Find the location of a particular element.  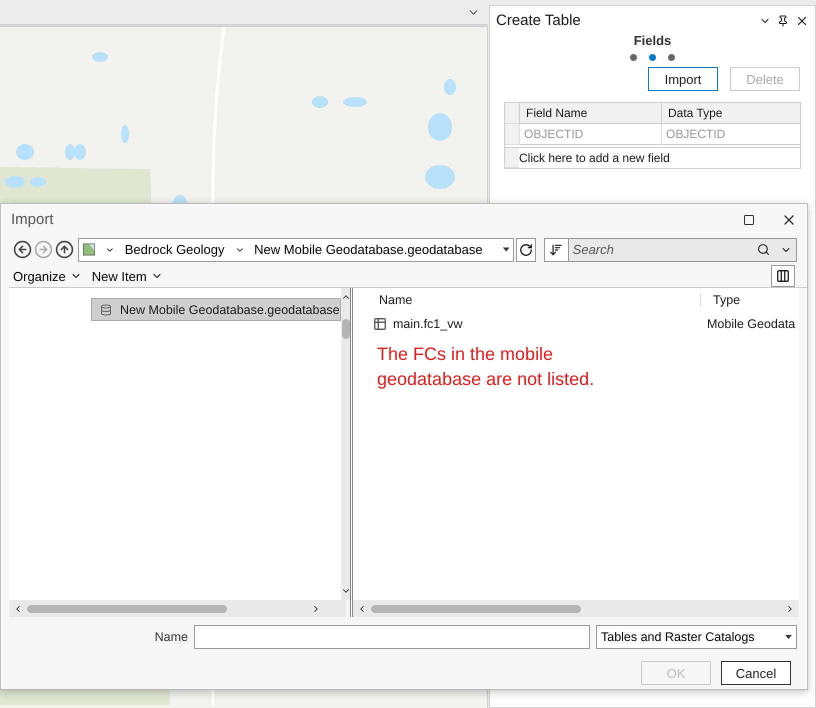

up-button is located at coordinates (64, 249).